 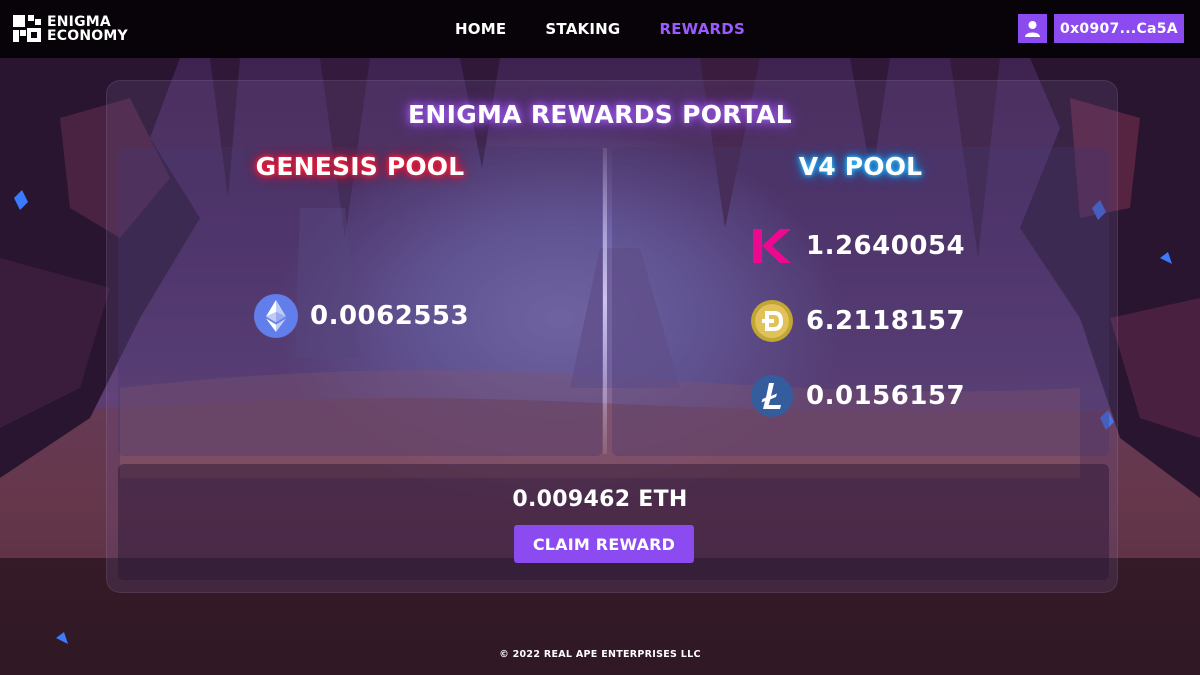 I want to click on profile-button, so click(x=1032, y=28).